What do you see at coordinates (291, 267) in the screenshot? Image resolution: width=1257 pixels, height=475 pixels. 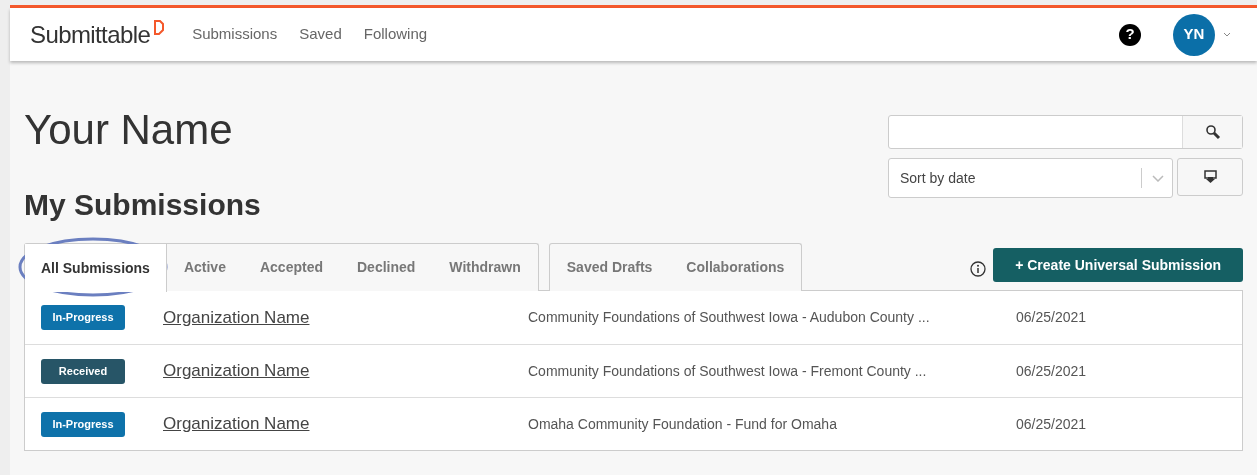 I see `tab: Accepted` at bounding box center [291, 267].